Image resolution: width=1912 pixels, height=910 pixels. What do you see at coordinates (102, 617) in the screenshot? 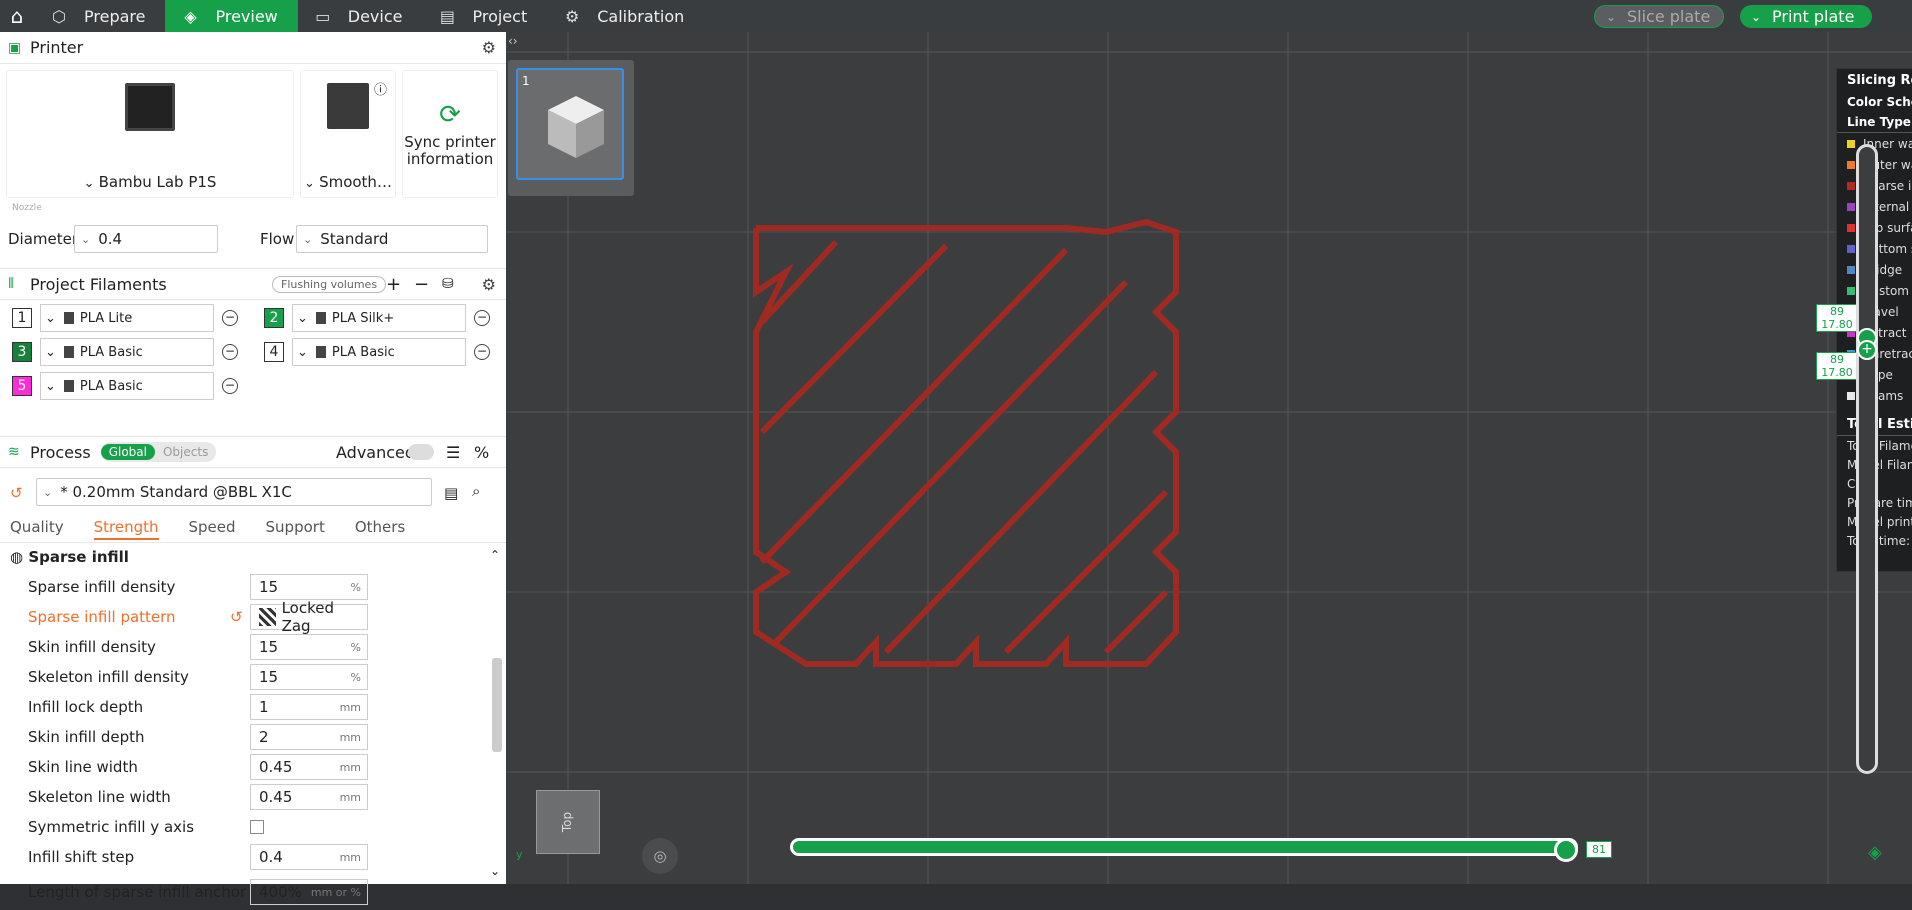
I see `setting-label: Sparse infill pattern` at bounding box center [102, 617].